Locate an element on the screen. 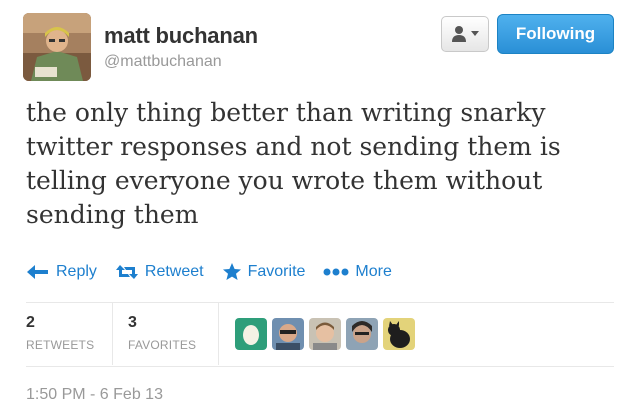  retweet-label: Retweet is located at coordinates (174, 271).